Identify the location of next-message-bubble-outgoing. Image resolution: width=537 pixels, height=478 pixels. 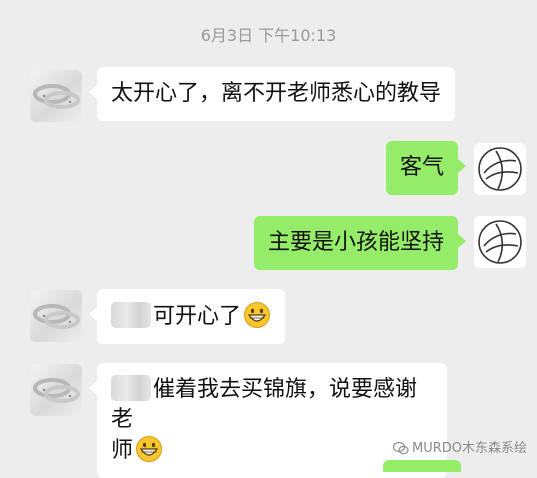
(422, 466).